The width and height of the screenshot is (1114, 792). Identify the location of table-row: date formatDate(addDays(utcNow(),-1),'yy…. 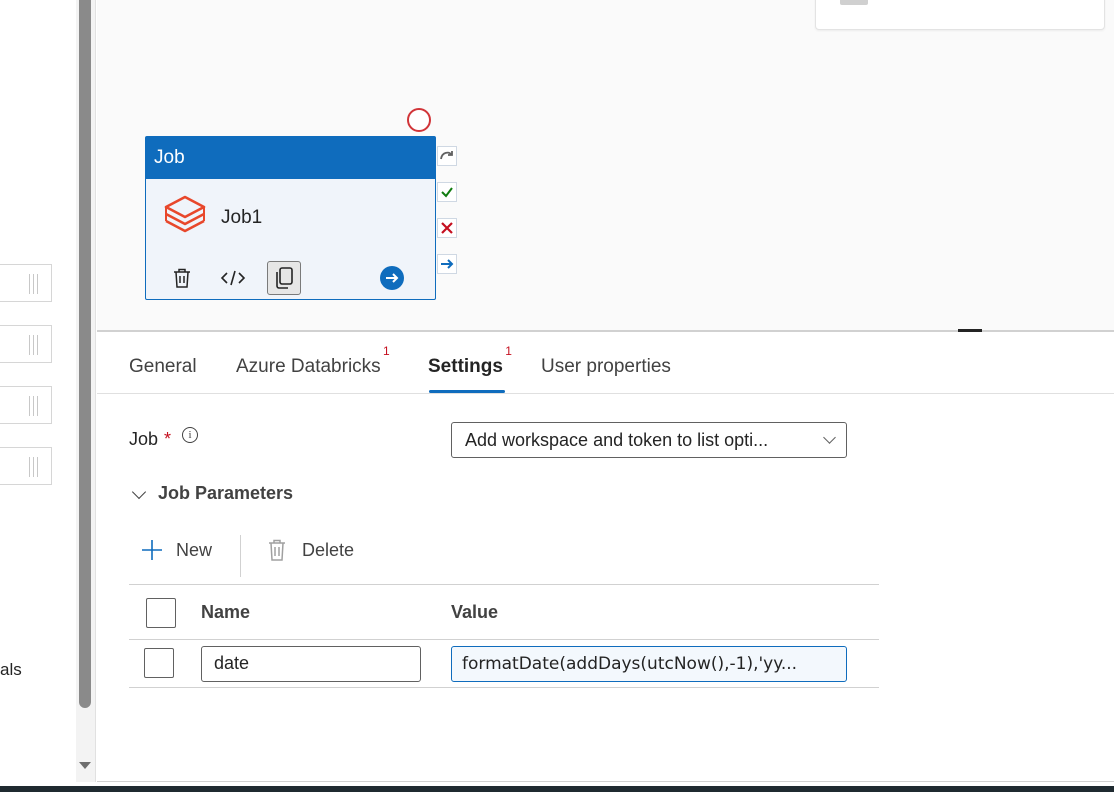
(504, 664).